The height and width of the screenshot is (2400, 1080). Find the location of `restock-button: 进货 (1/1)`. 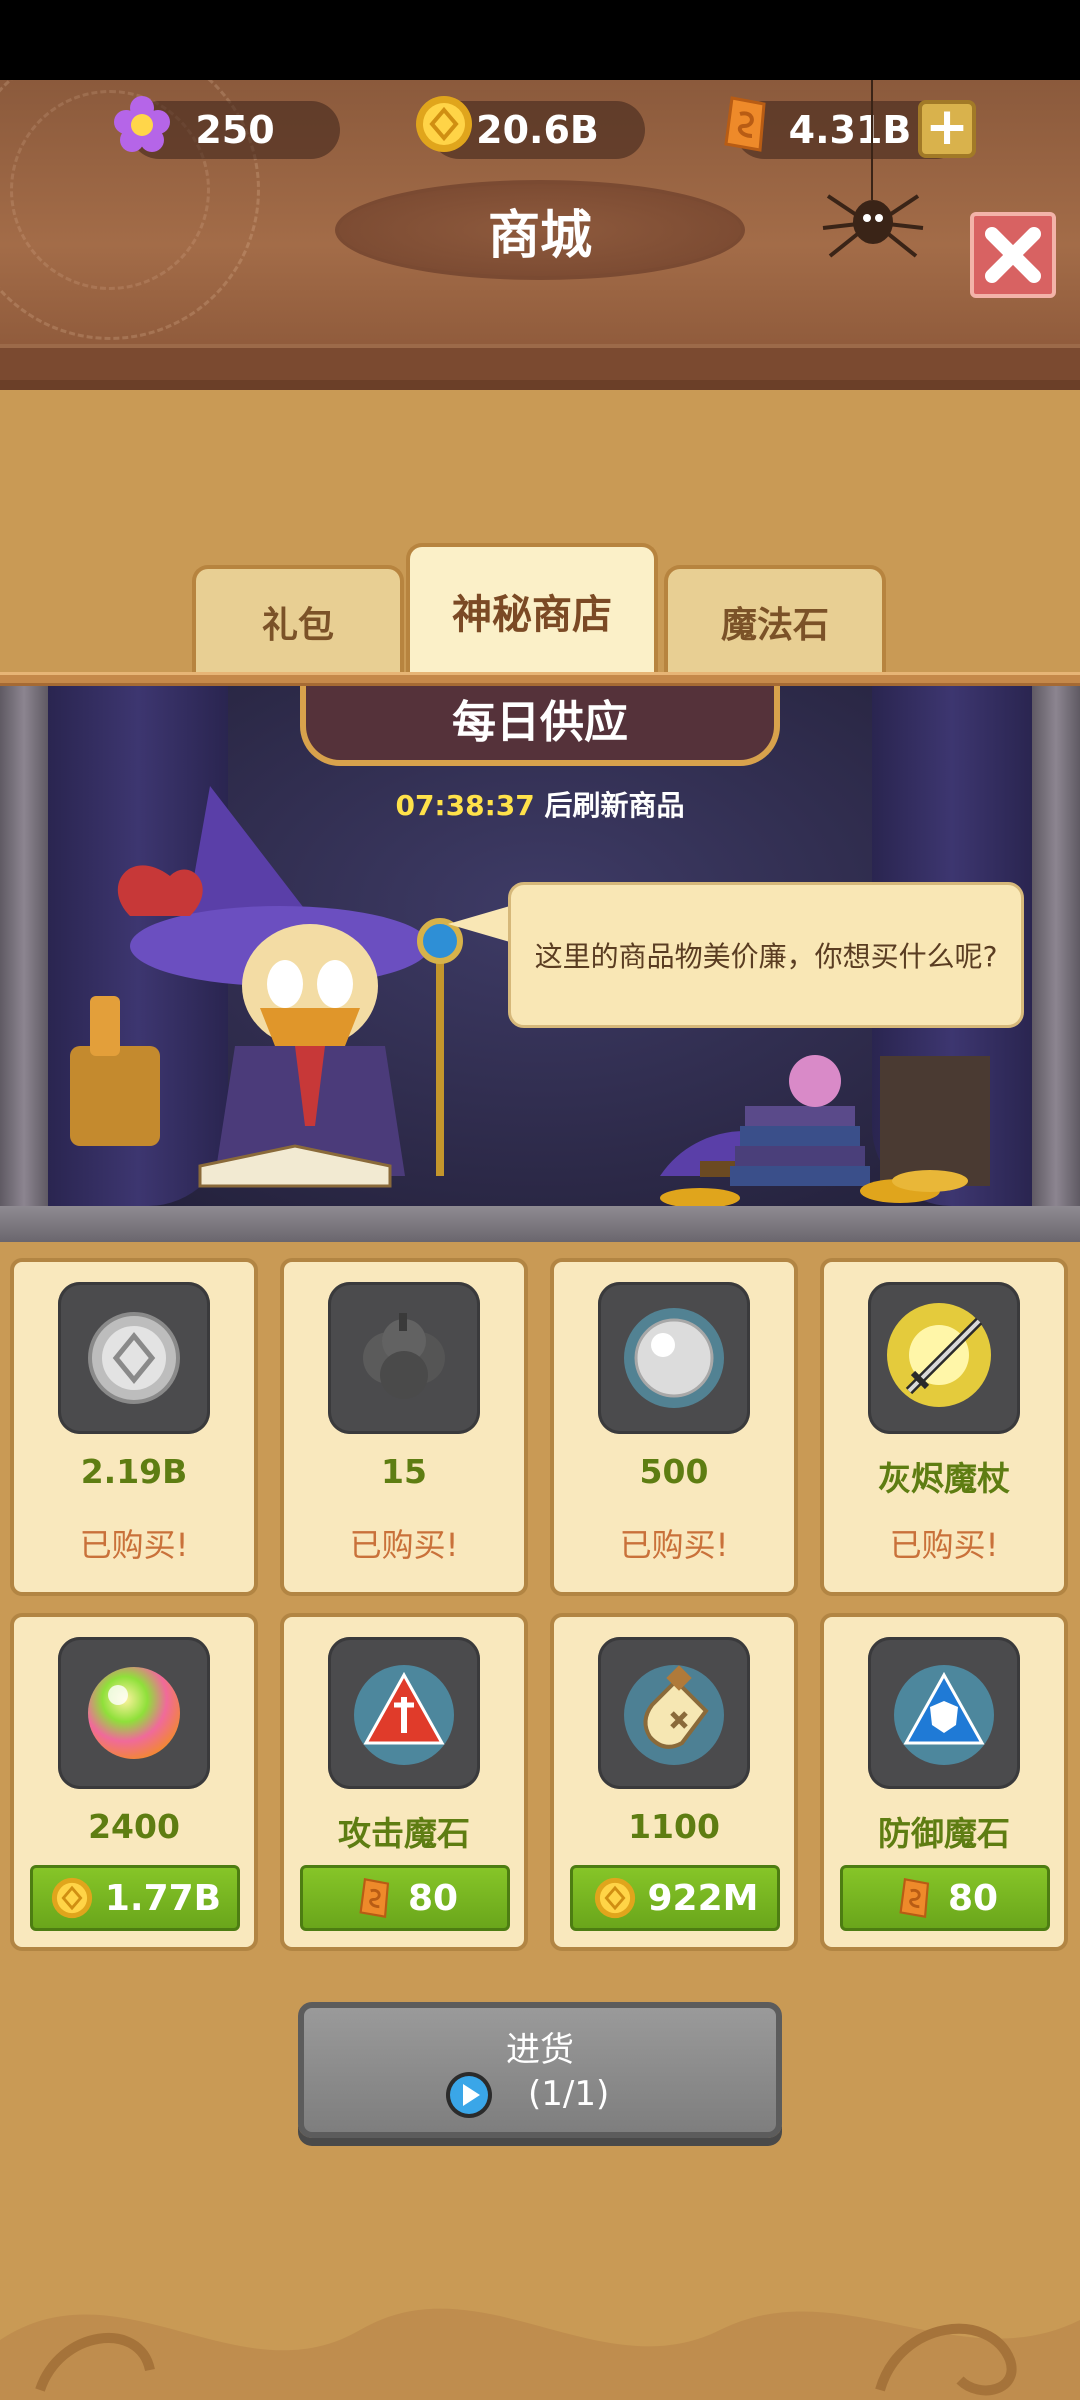

restock-button: 进货 (1/1) is located at coordinates (540, 2070).